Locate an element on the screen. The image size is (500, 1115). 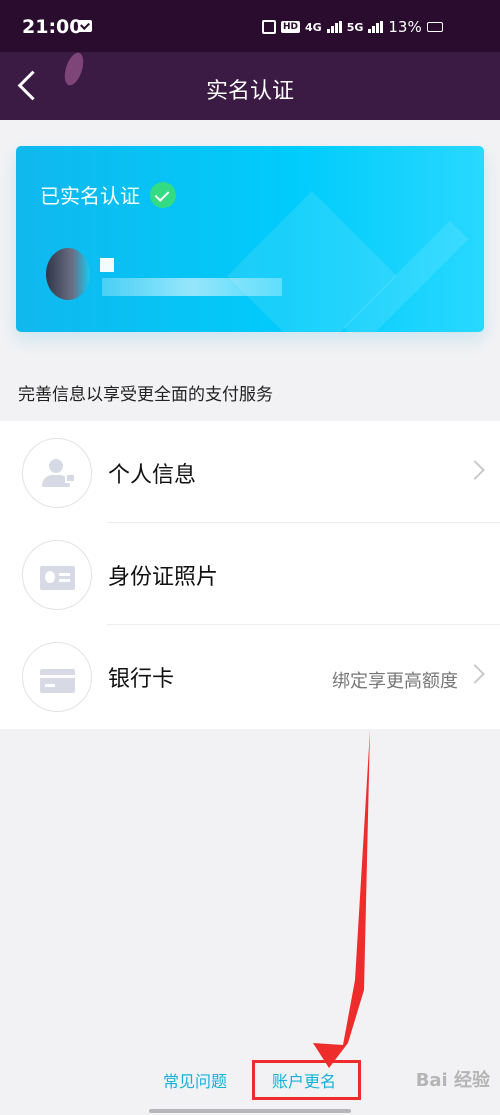
menu-item-label: 个人信息 is located at coordinates (152, 475).